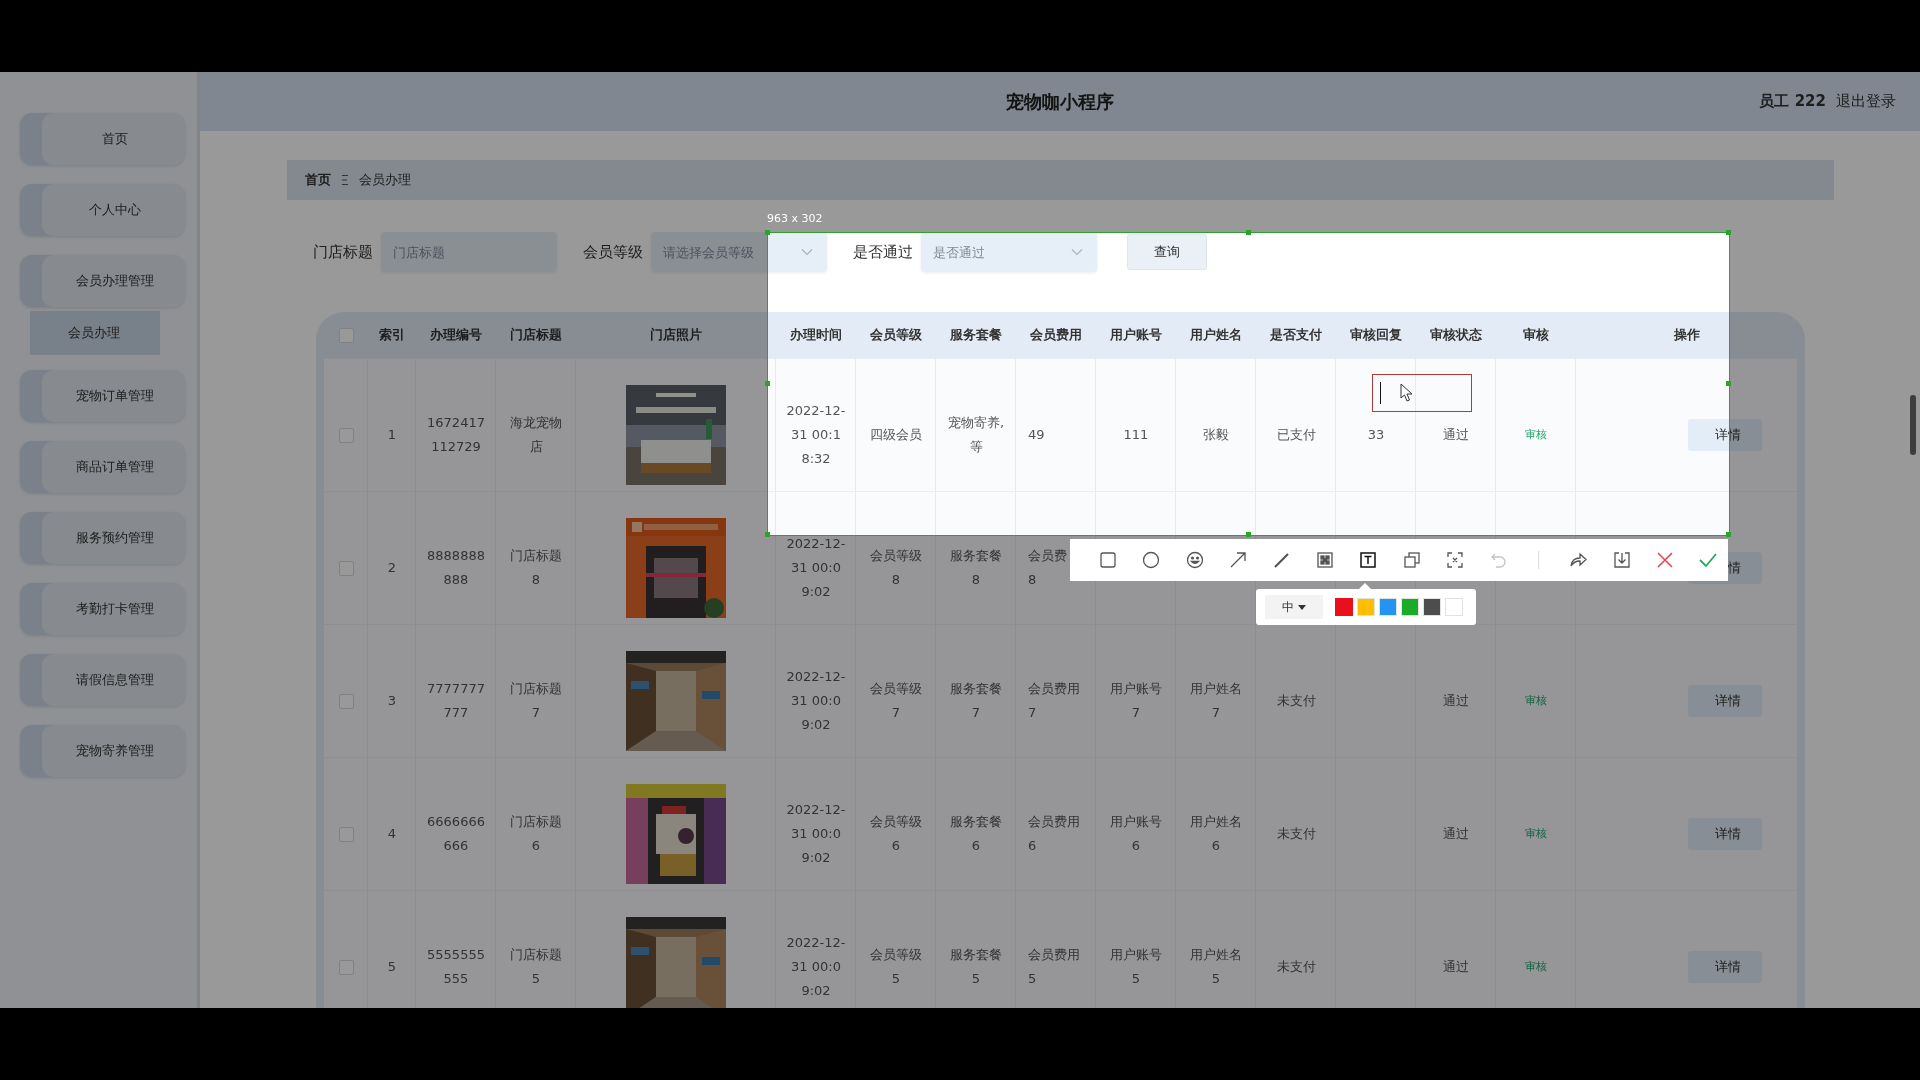  What do you see at coordinates (318, 180) in the screenshot?
I see `breadcrumb-link: 首页` at bounding box center [318, 180].